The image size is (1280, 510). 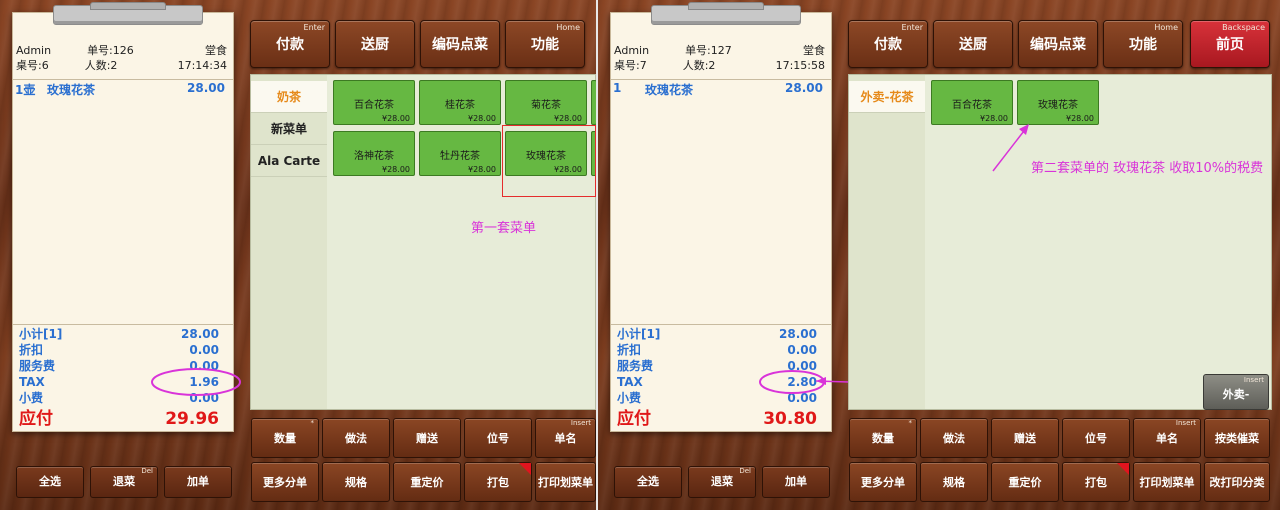 What do you see at coordinates (1236, 407) in the screenshot?
I see `menu2-switch-button: Insert外卖-Menu2` at bounding box center [1236, 407].